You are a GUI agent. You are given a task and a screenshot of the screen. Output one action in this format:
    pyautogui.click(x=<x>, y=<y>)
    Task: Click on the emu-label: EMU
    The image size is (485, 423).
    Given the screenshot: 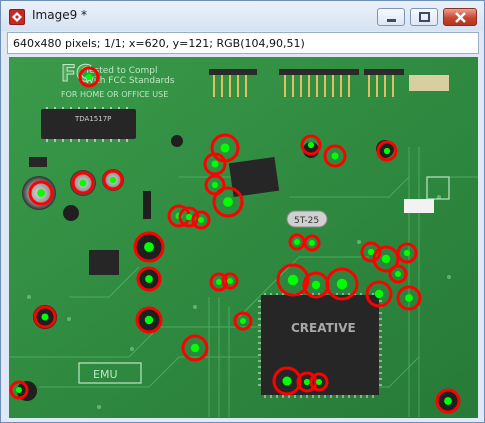 What is the action you would take?
    pyautogui.click(x=105, y=374)
    